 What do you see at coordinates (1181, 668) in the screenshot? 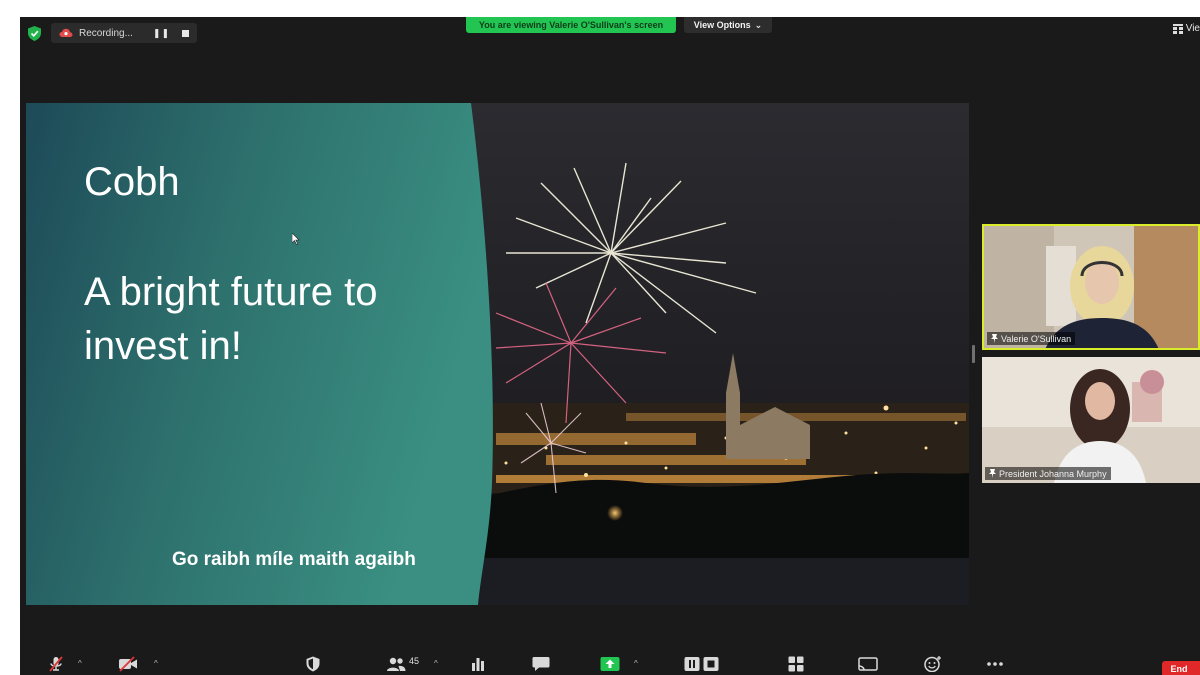
I see `end-meeting-button: End` at bounding box center [1181, 668].